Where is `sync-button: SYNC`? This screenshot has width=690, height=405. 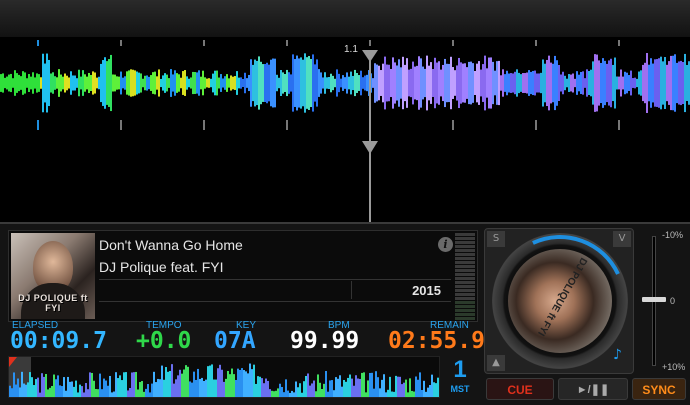
sync-button: SYNC is located at coordinates (659, 389).